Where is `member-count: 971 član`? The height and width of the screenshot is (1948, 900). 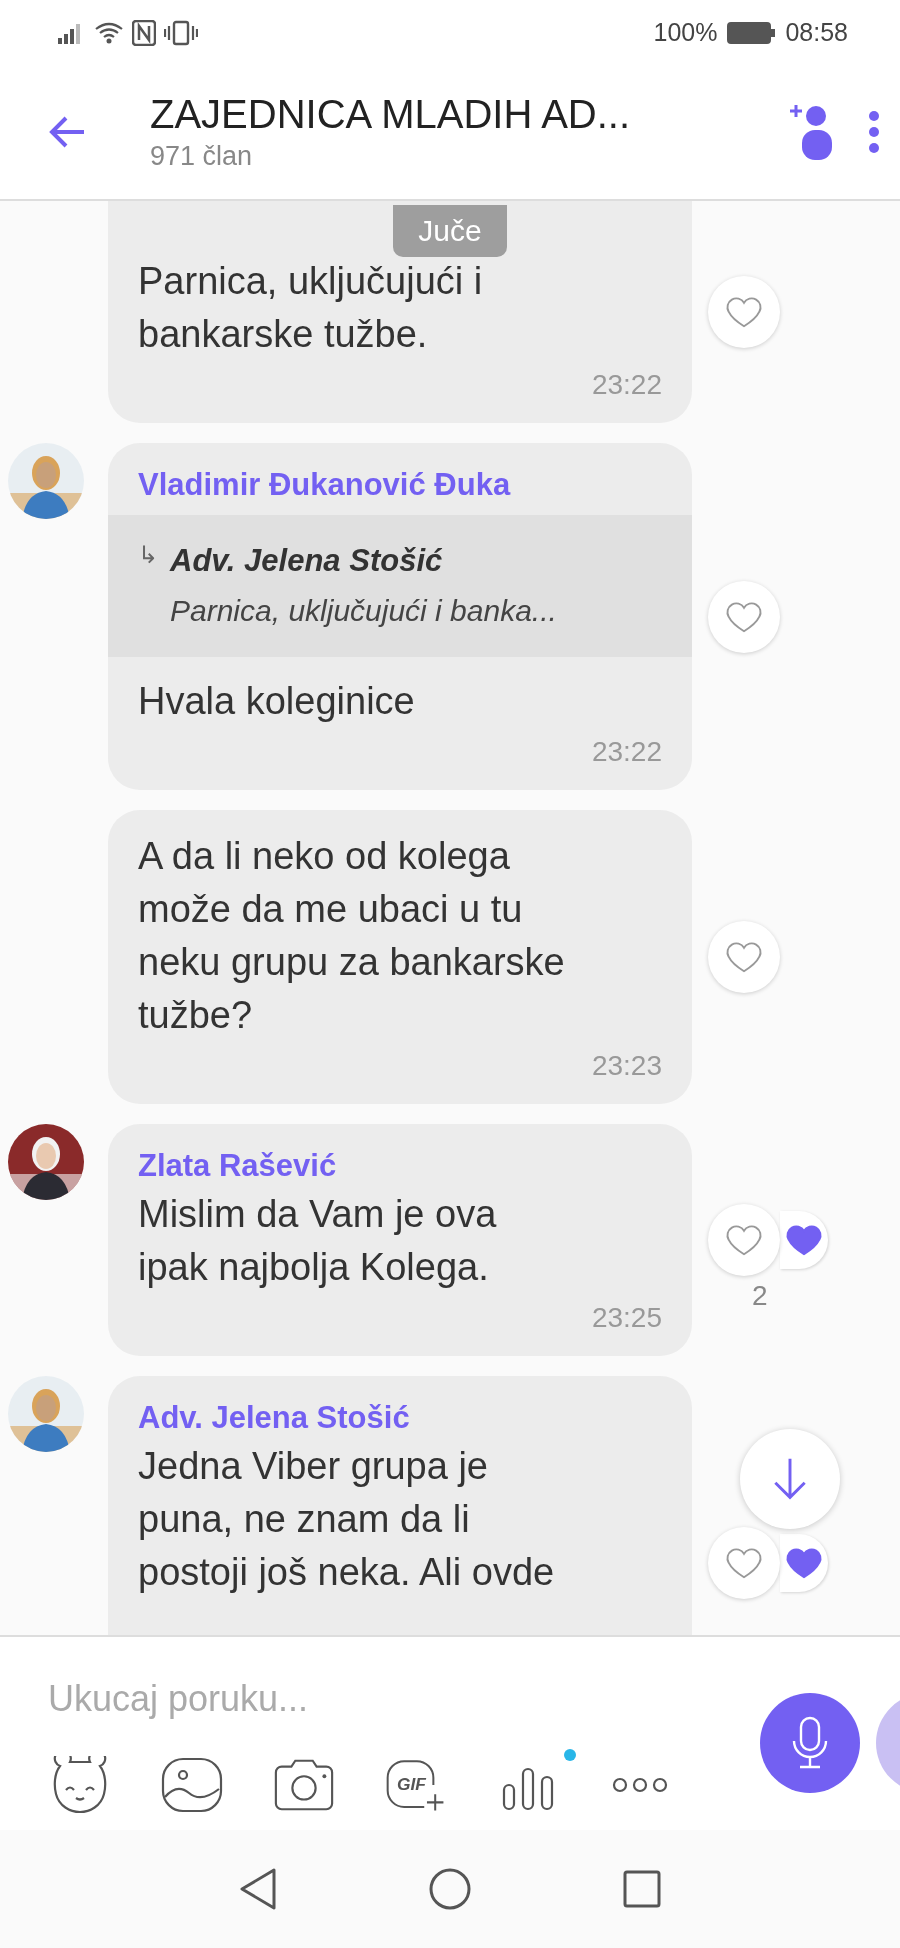 member-count: 971 član is located at coordinates (202, 156).